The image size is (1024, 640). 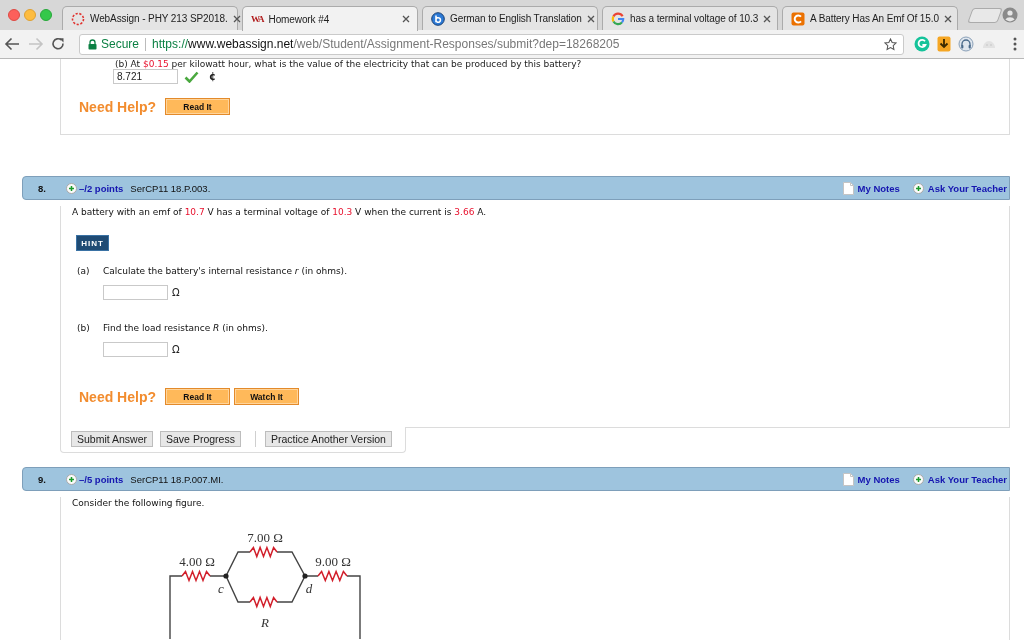 What do you see at coordinates (386, 44) in the screenshot?
I see `url-text: https://www.webassign.net/web/Student/Assignment-Responses/submit?dep=18268205` at bounding box center [386, 44].